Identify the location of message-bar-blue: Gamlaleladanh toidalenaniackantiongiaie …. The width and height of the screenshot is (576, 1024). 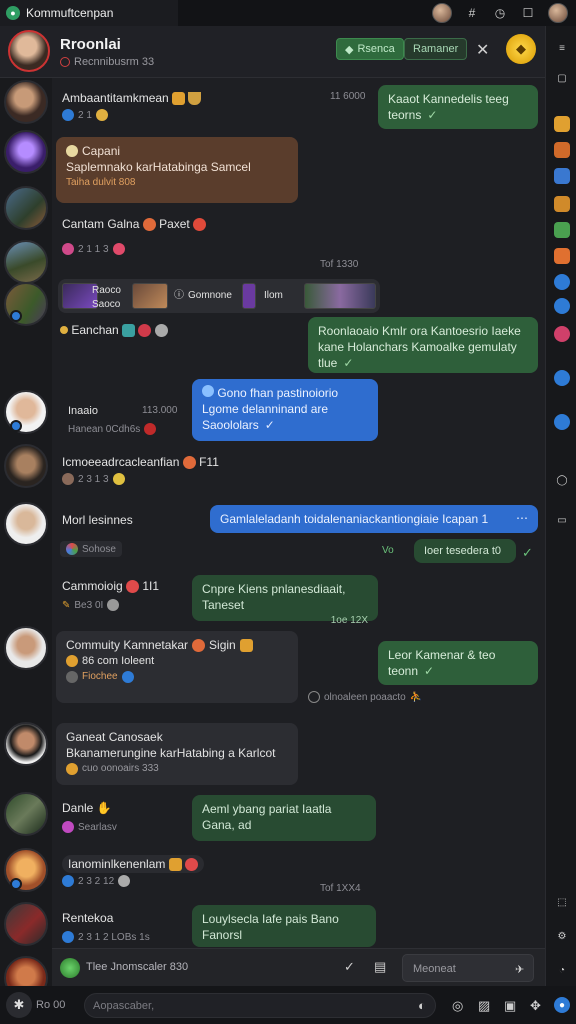
(374, 519).